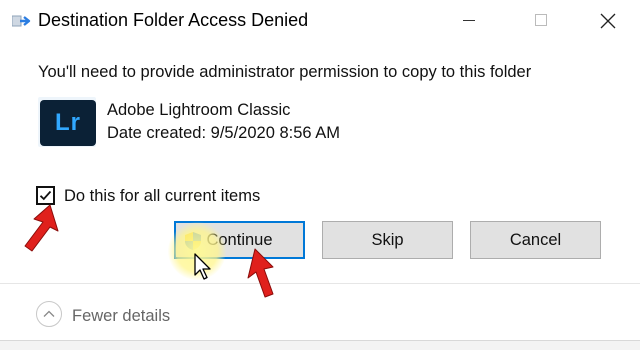  Describe the element at coordinates (68, 123) in the screenshot. I see `lightroom-icon: Lr` at that location.